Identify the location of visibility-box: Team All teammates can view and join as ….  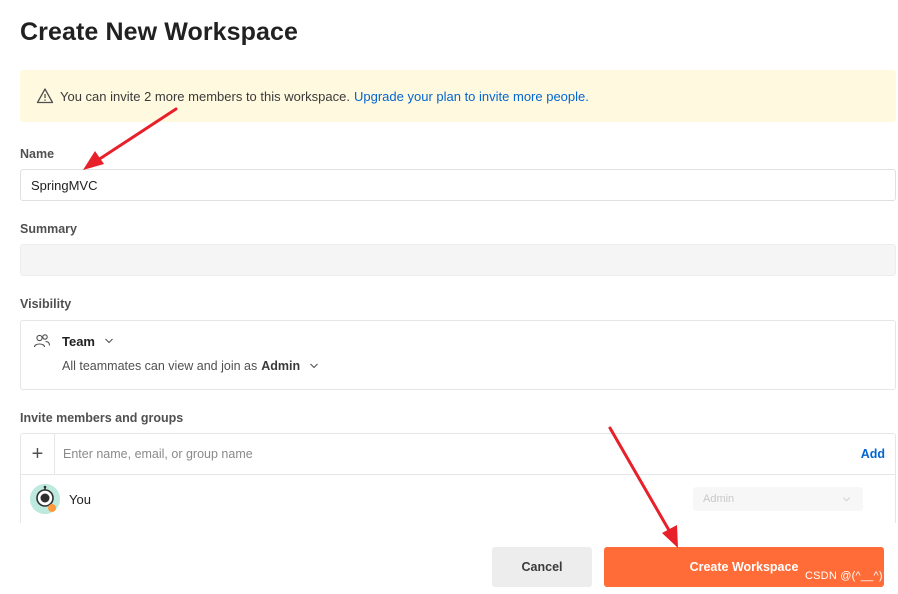
(458, 355).